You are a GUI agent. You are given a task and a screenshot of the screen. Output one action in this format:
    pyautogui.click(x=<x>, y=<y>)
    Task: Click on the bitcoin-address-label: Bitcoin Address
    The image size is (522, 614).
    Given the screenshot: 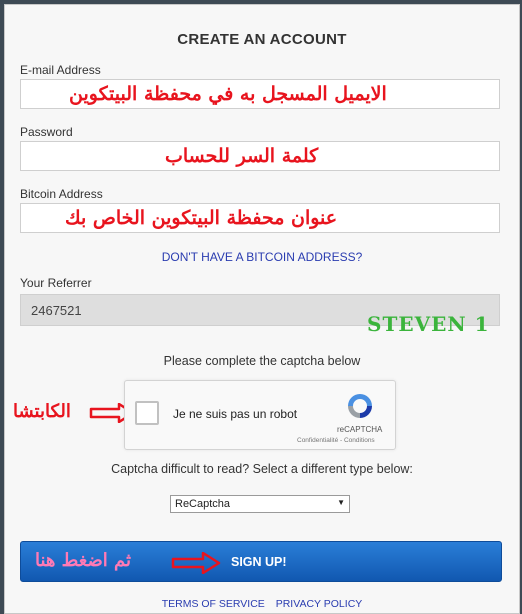 What is the action you would take?
    pyautogui.click(x=61, y=194)
    